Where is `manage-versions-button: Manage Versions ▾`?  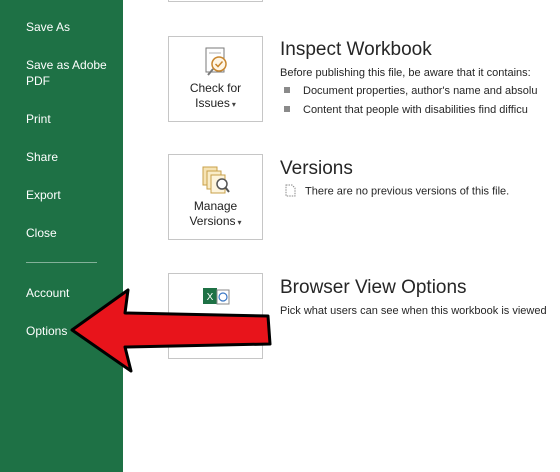
manage-versions-button: Manage Versions ▾ is located at coordinates (215, 197).